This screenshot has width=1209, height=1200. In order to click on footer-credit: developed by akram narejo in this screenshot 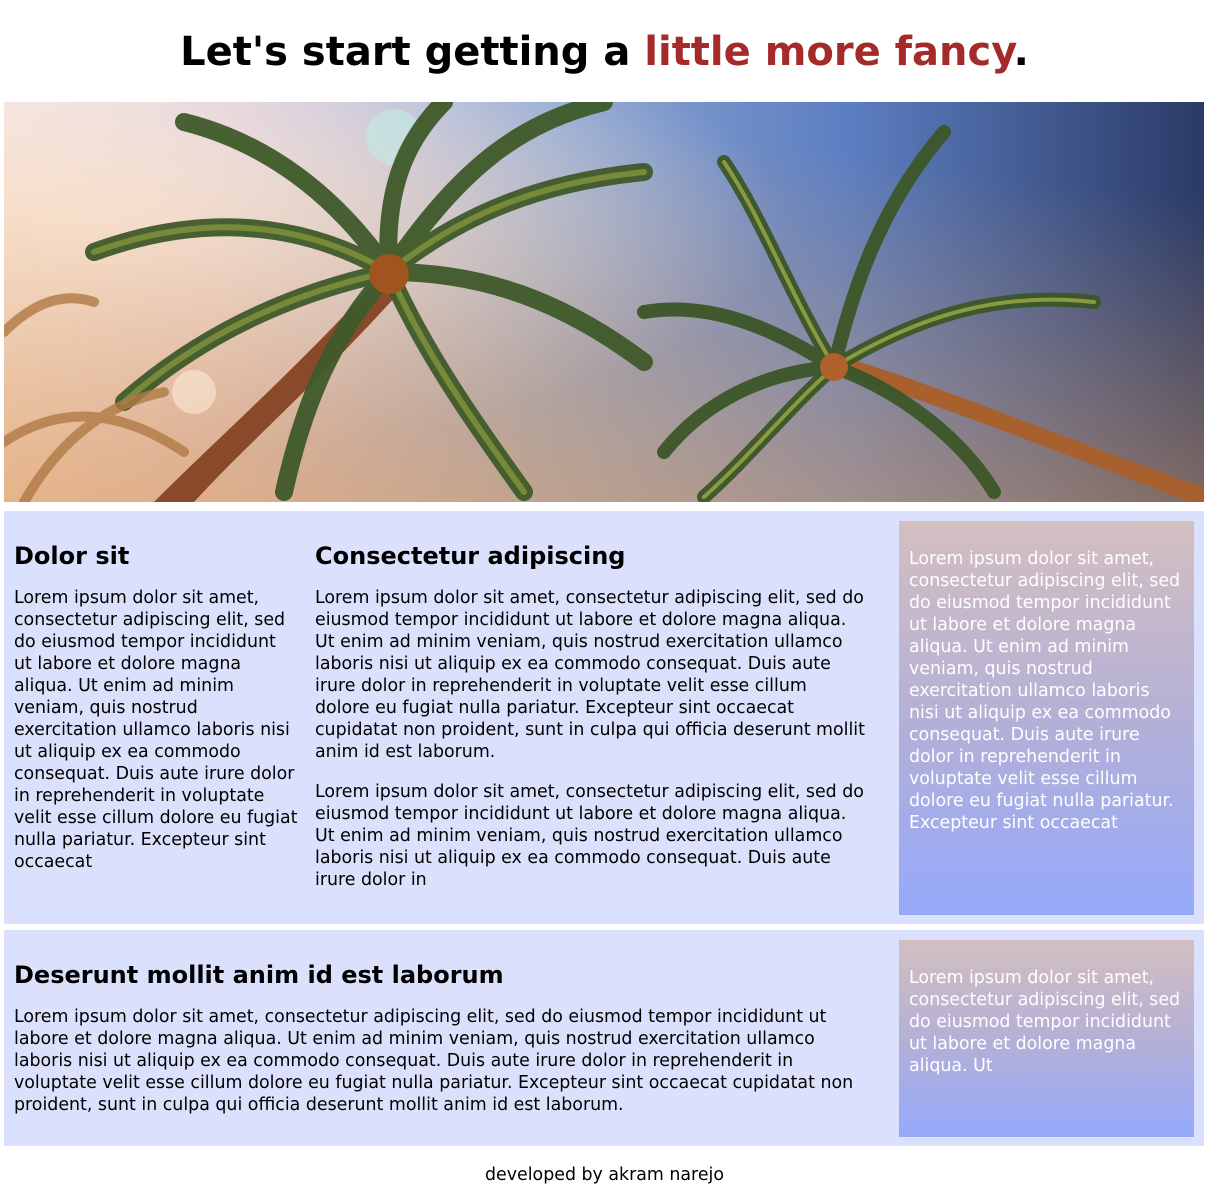, I will do `click(604, 1175)`.